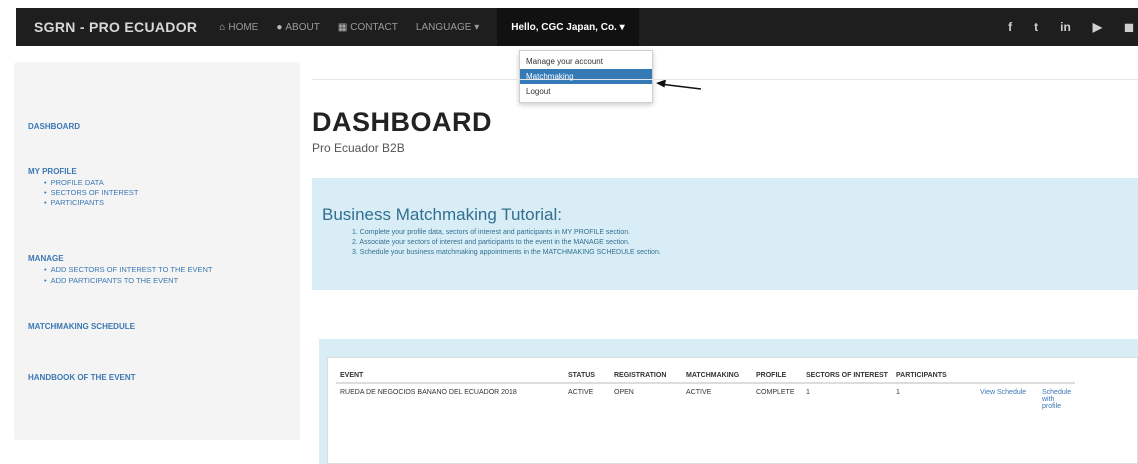 The height and width of the screenshot is (464, 1138). I want to click on sidebar-item-matchmaking-schedule: MATCHMAKING SCHEDULE, so click(81, 326).